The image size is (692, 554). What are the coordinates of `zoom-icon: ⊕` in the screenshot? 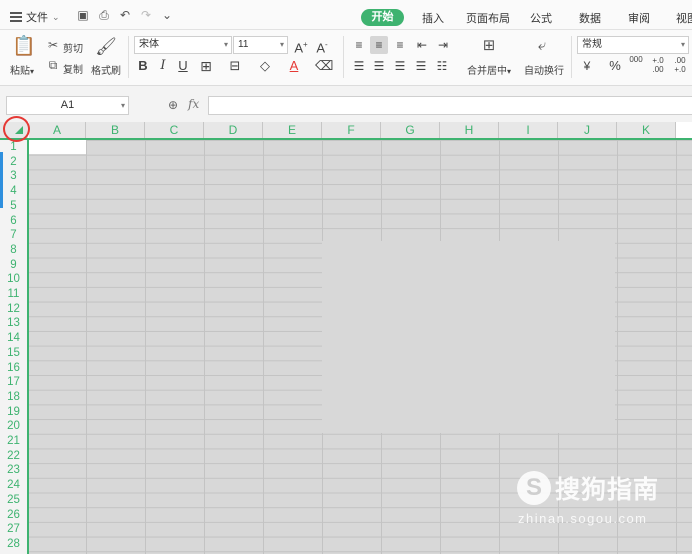 It's located at (173, 105).